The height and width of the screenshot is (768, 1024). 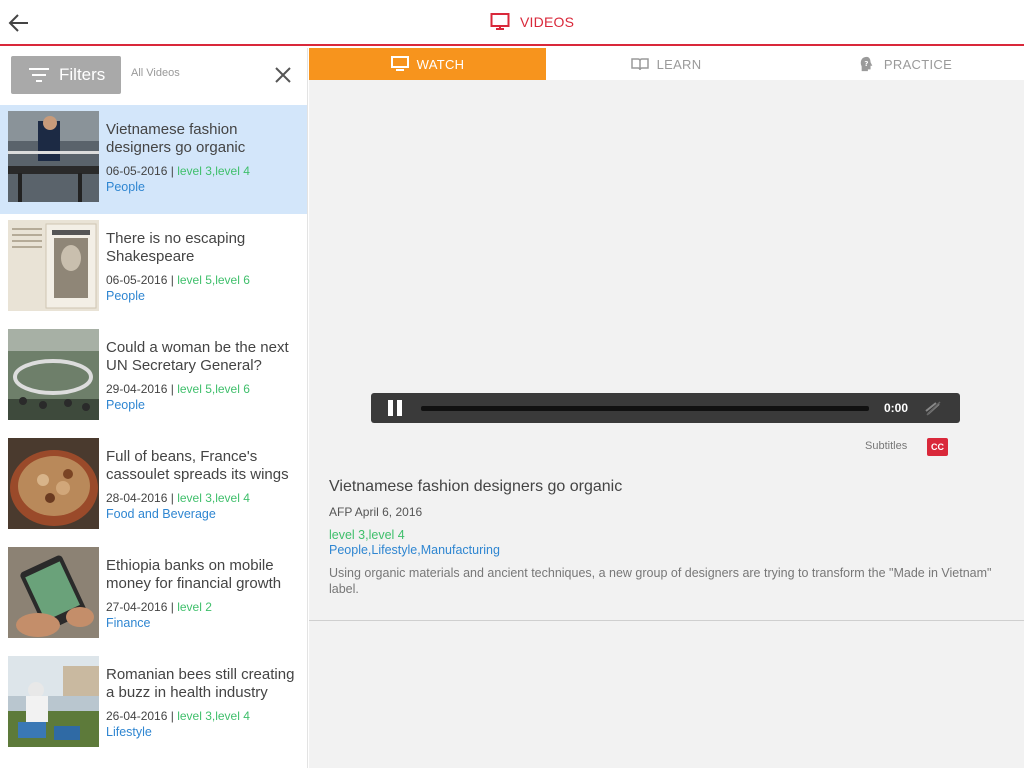 I want to click on filters-button-label: Filters, so click(x=82, y=74).